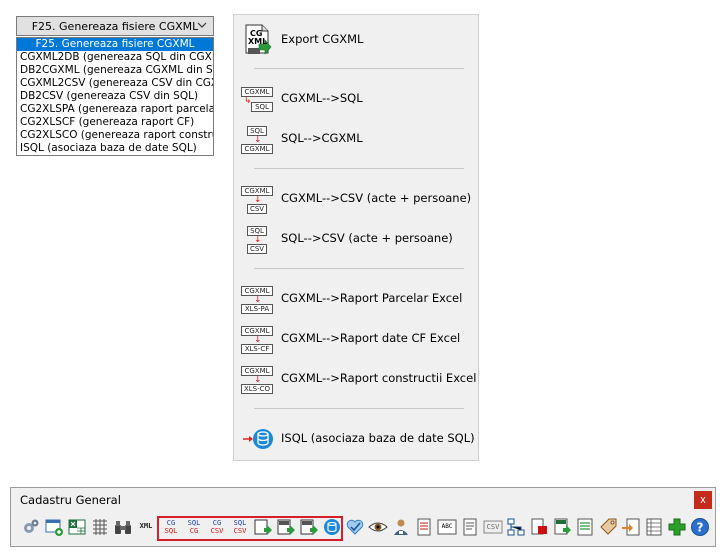 The image size is (726, 556). Describe the element at coordinates (123, 527) in the screenshot. I see `binoculars-icon` at that location.